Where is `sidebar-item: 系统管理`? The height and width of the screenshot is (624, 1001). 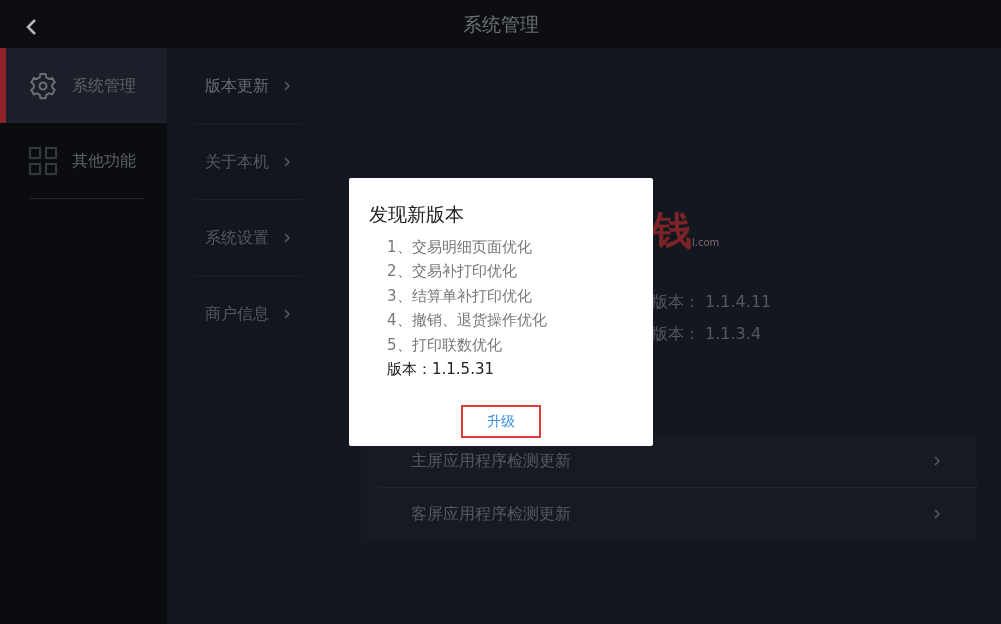 sidebar-item: 系统管理 is located at coordinates (83, 85).